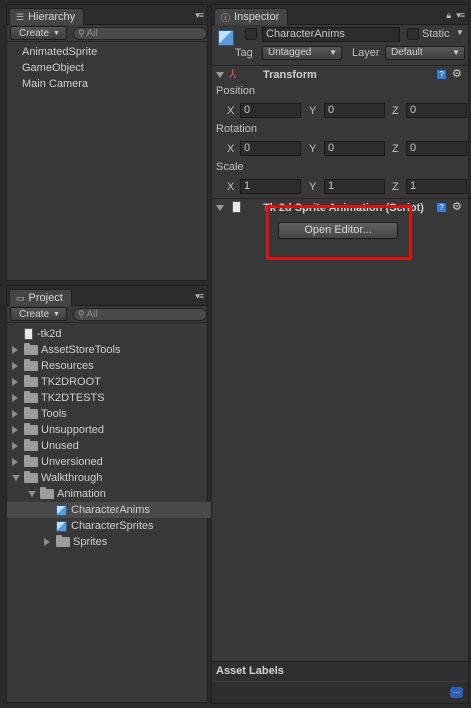 The width and height of the screenshot is (471, 708). I want to click on transform-foldout-icon, so click(220, 75).